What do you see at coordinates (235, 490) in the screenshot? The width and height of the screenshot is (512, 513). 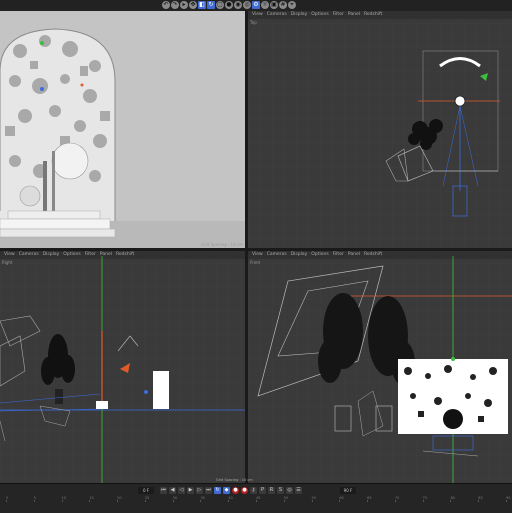 I see `record-icon: ●` at bounding box center [235, 490].